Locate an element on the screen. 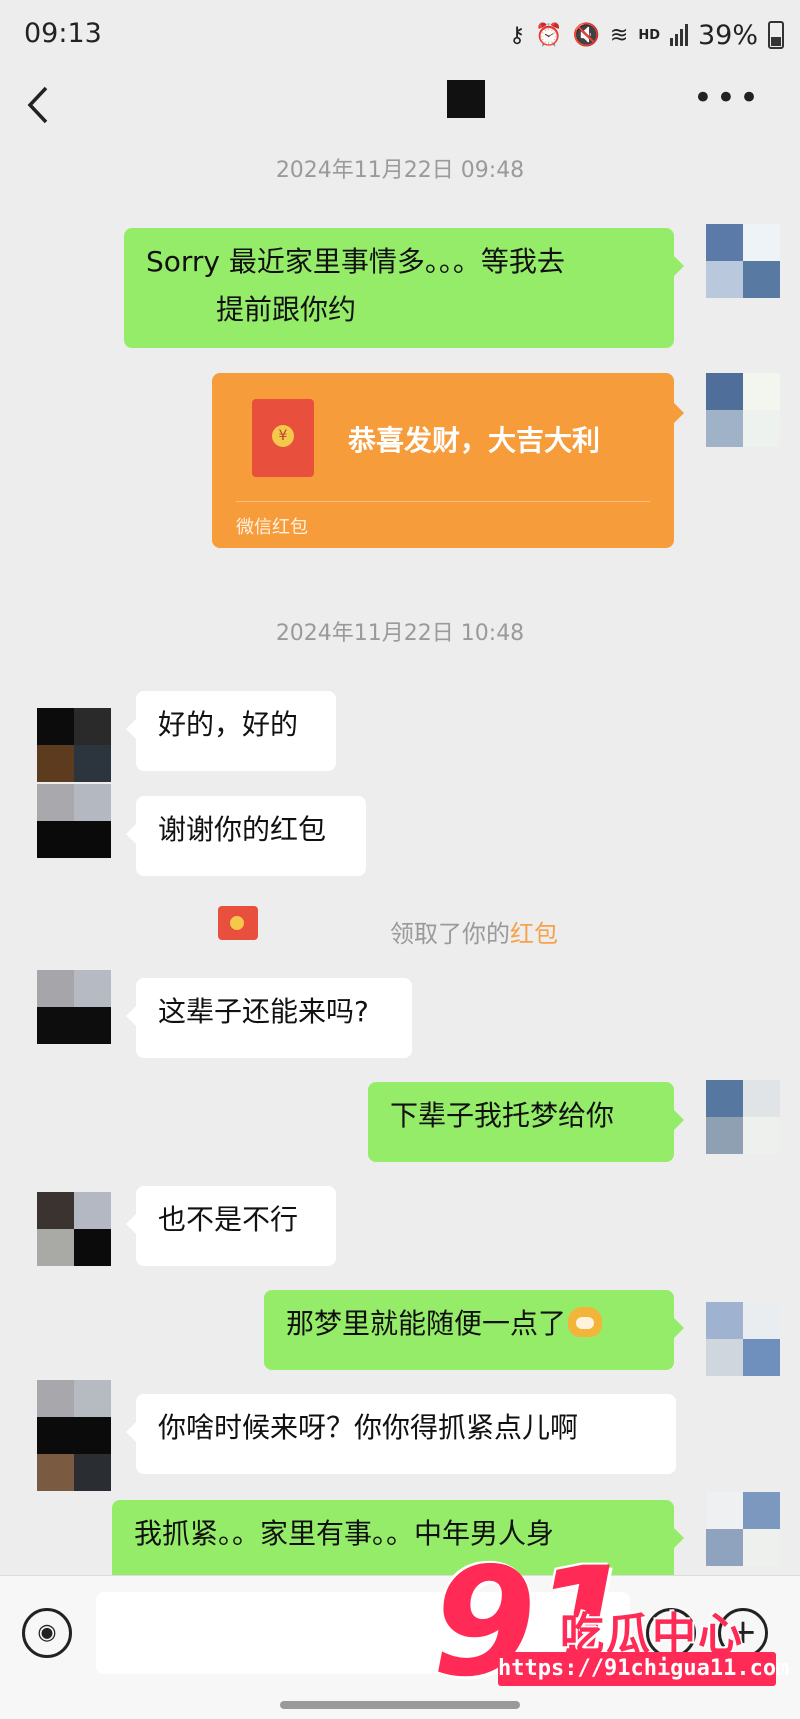 Image resolution: width=800 pixels, height=1719 pixels. divider is located at coordinates (443, 501).